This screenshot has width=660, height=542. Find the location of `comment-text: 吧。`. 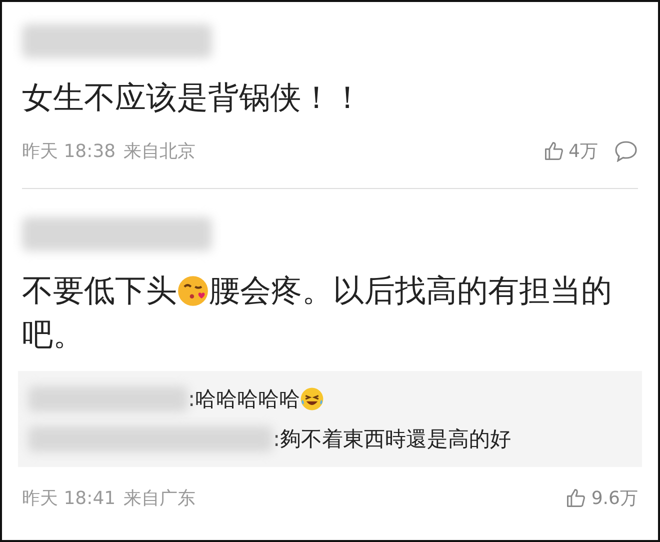

comment-text: 吧。 is located at coordinates (53, 335).